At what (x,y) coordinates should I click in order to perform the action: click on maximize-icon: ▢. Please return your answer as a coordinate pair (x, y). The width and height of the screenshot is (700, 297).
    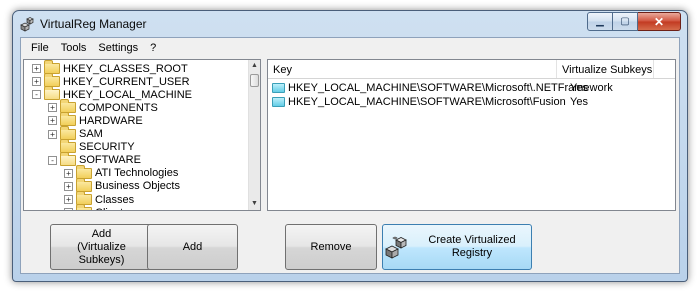
    Looking at the image, I should click on (625, 21).